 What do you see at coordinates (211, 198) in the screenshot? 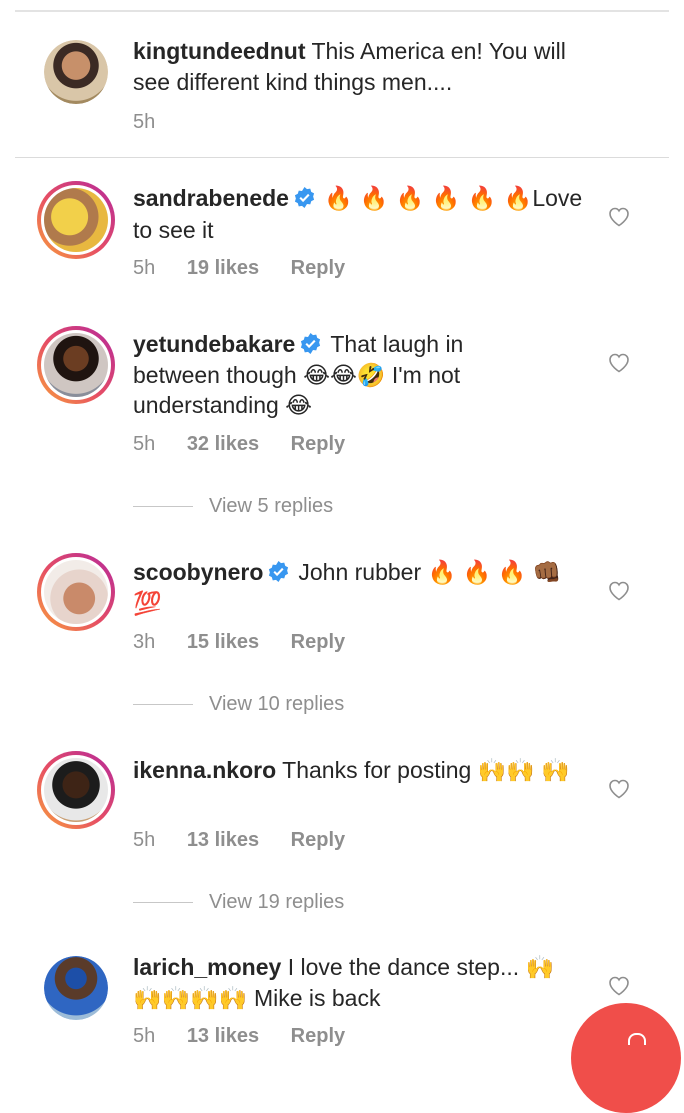
I see `comment-username: sandrabenede` at bounding box center [211, 198].